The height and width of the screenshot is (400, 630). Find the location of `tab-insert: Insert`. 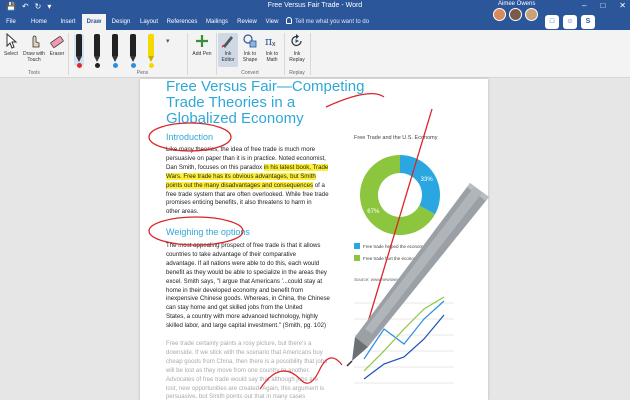

tab-insert: Insert is located at coordinates (68, 22).